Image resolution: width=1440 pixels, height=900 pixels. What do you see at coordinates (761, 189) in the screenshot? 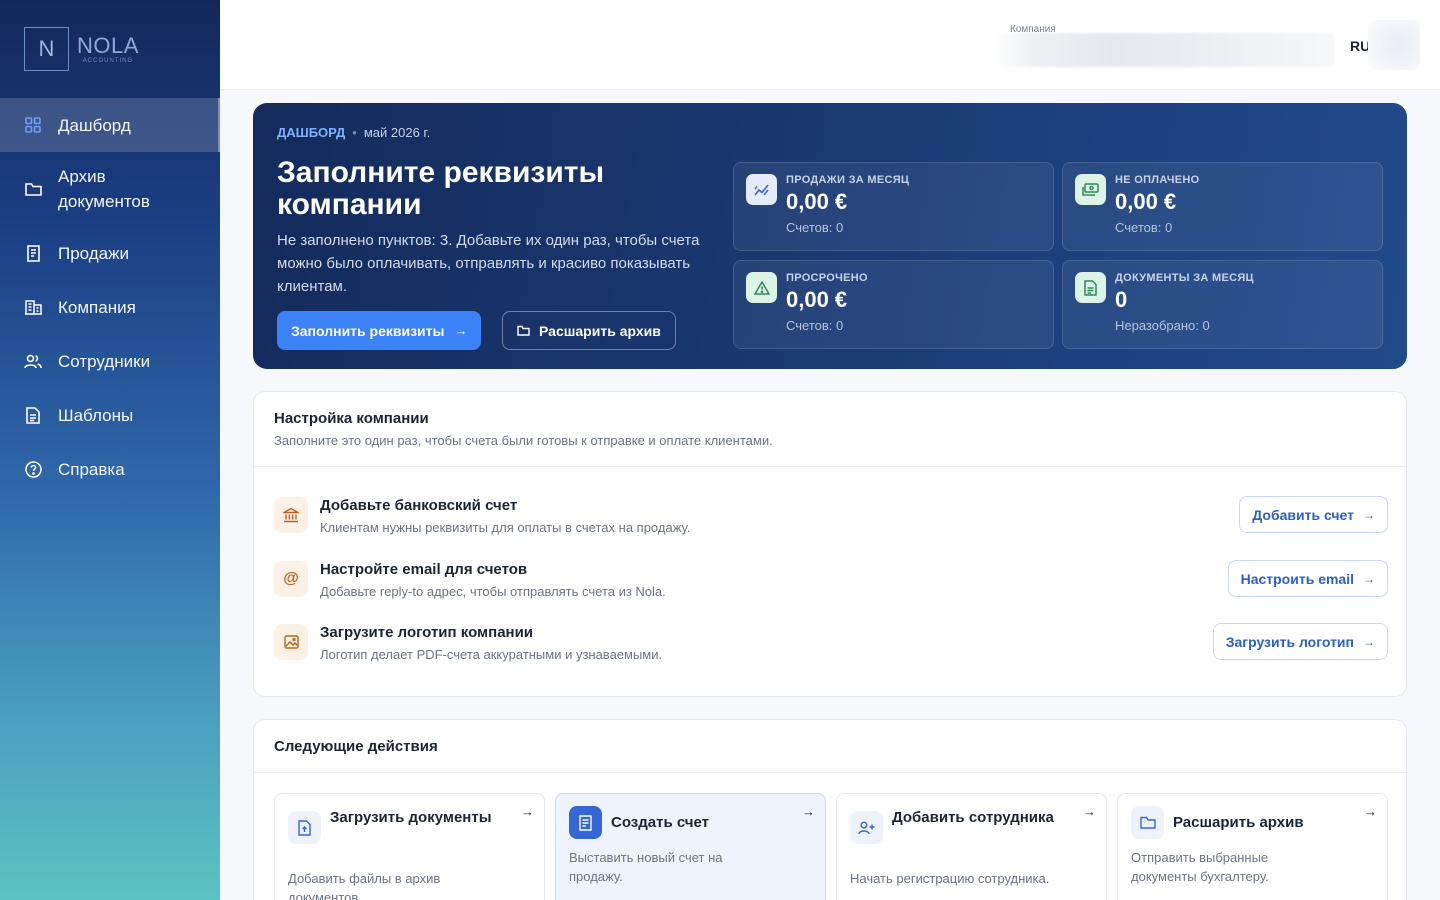
I see `trend-icon` at bounding box center [761, 189].